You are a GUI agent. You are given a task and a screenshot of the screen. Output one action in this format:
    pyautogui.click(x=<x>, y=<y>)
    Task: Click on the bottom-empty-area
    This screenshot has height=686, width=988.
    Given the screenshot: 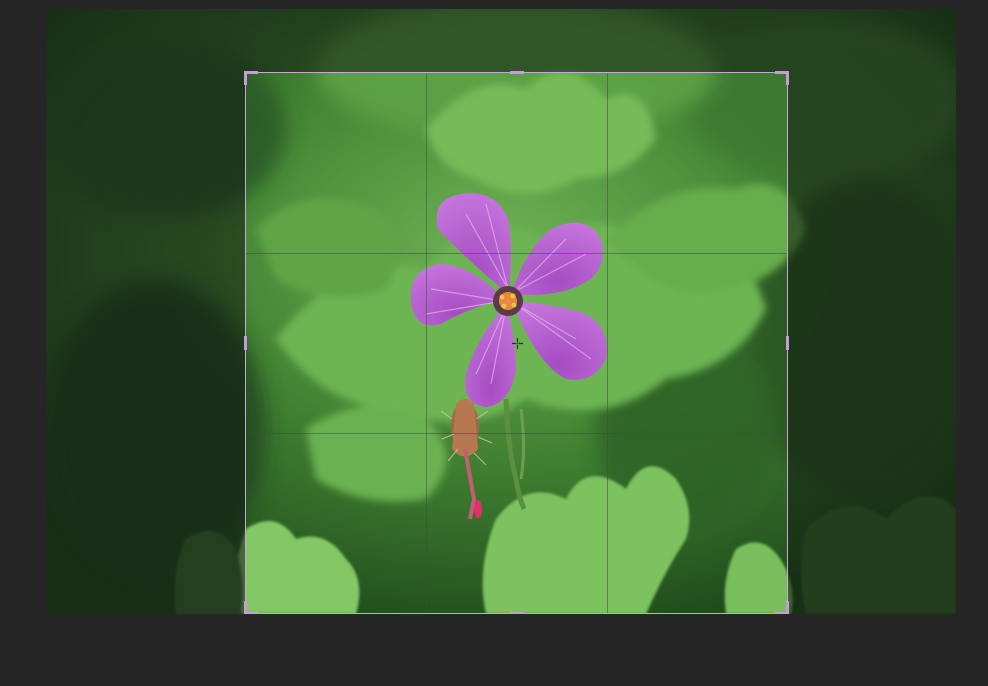 What is the action you would take?
    pyautogui.click(x=494, y=650)
    